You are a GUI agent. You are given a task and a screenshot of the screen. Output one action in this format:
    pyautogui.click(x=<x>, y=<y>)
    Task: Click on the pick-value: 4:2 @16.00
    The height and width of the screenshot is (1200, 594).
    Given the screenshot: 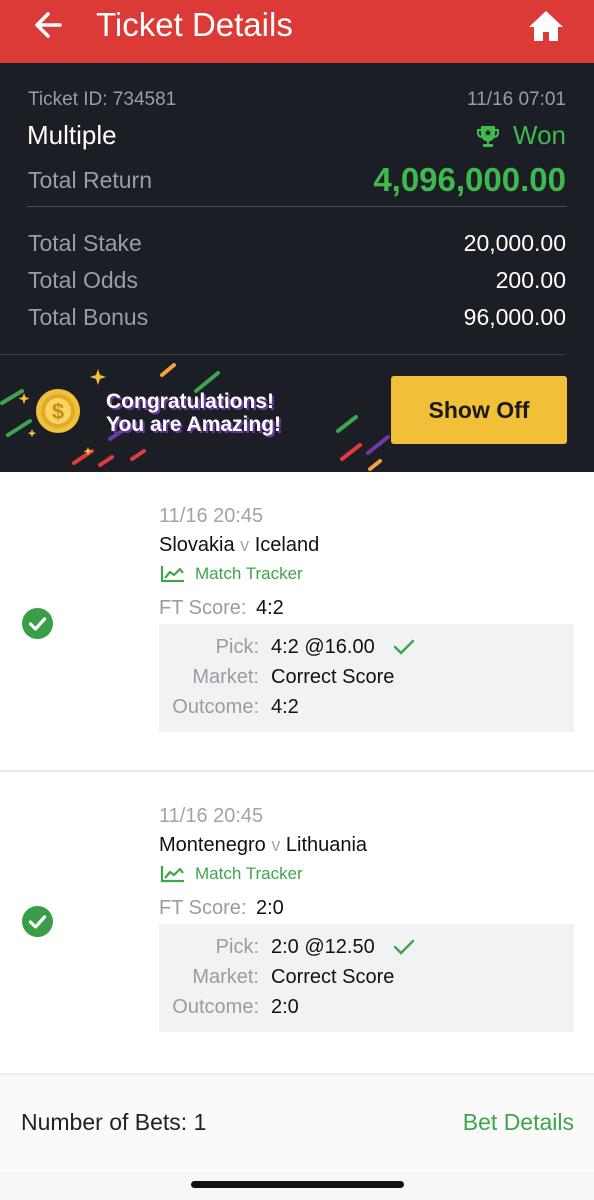 What is the action you would take?
    pyautogui.click(x=323, y=647)
    